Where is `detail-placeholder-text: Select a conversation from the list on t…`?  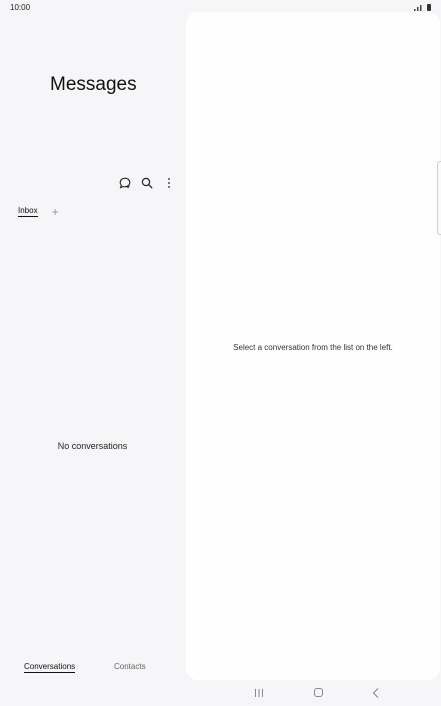
detail-placeholder-text: Select a conversation from the list on t… is located at coordinates (313, 347).